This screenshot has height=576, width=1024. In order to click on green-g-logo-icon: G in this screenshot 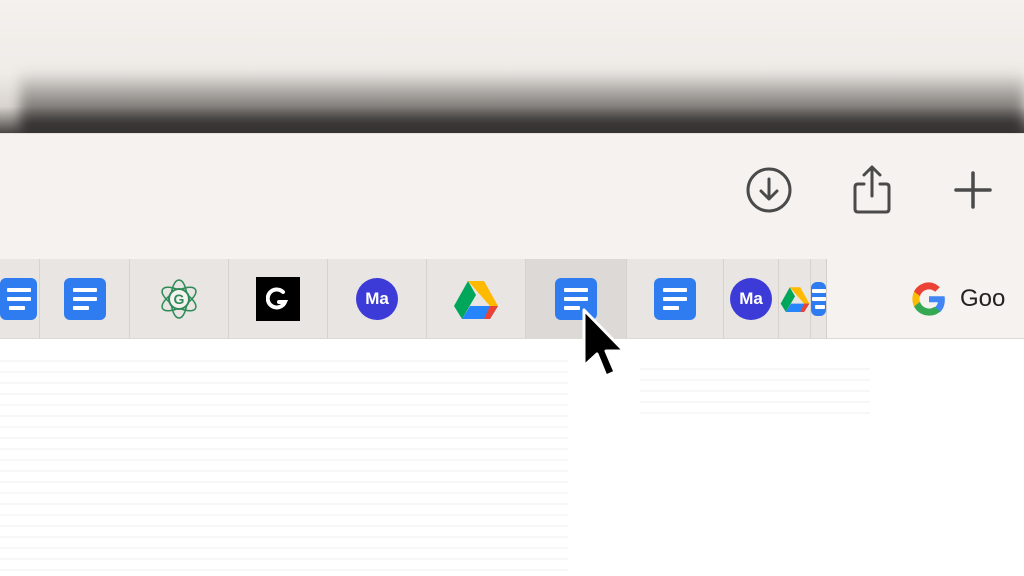, I will do `click(179, 298)`.